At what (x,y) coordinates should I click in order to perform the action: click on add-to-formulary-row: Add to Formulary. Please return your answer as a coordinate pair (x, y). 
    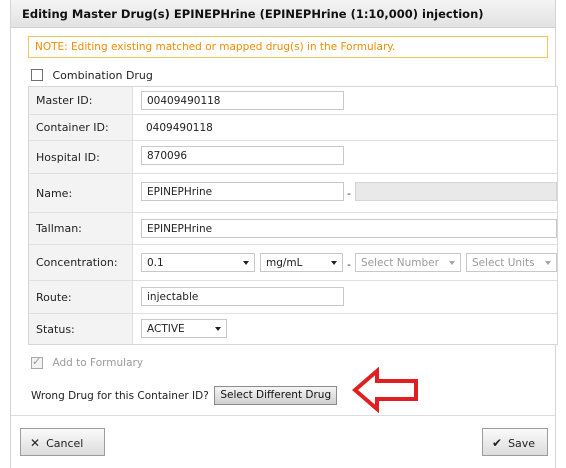
    Looking at the image, I should click on (87, 362).